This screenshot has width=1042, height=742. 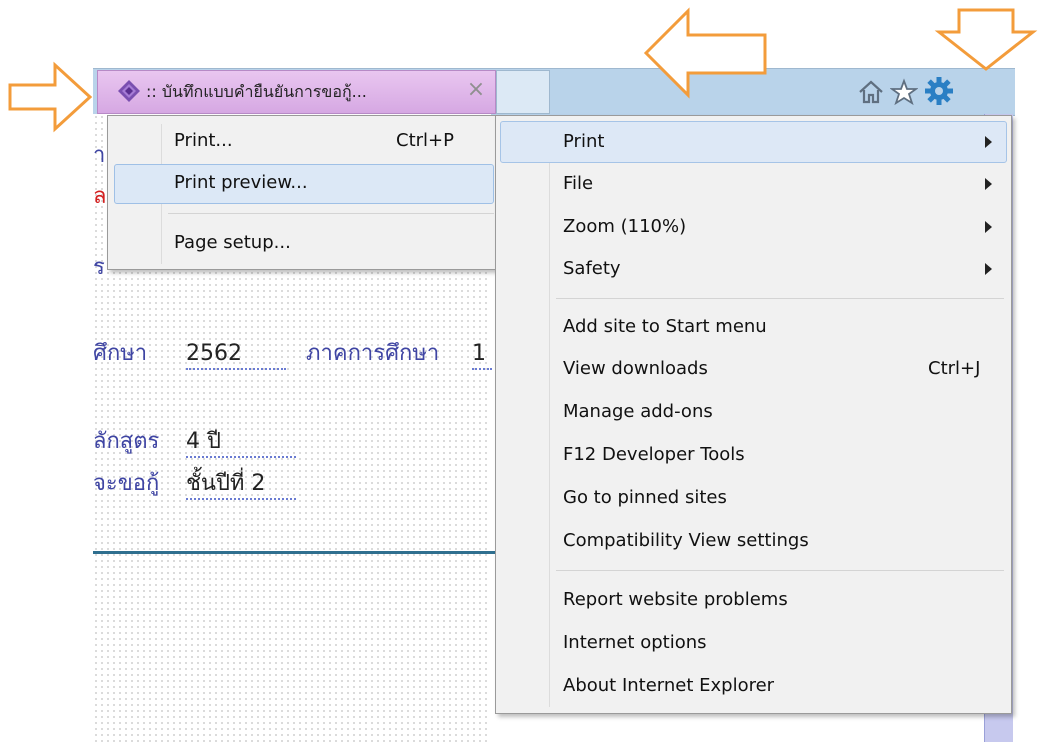 I want to click on menu-item-compatibility-view-settings: Compatibility View settings, so click(x=686, y=541).